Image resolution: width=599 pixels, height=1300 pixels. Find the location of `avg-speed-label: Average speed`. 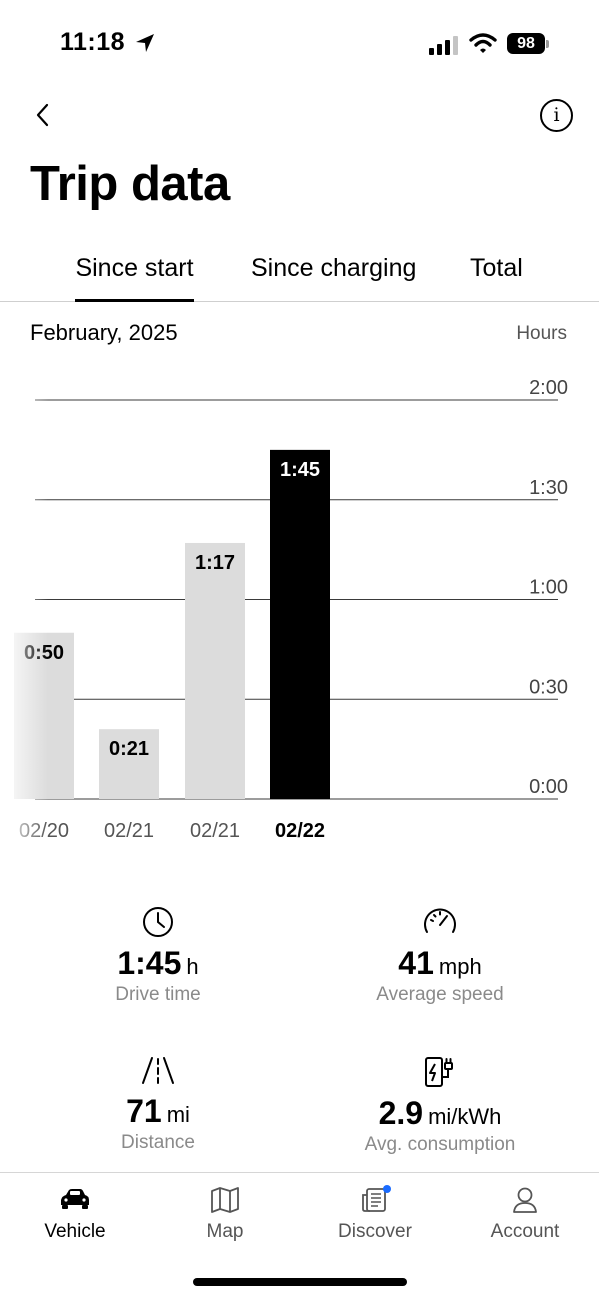

avg-speed-label: Average speed is located at coordinates (440, 994).